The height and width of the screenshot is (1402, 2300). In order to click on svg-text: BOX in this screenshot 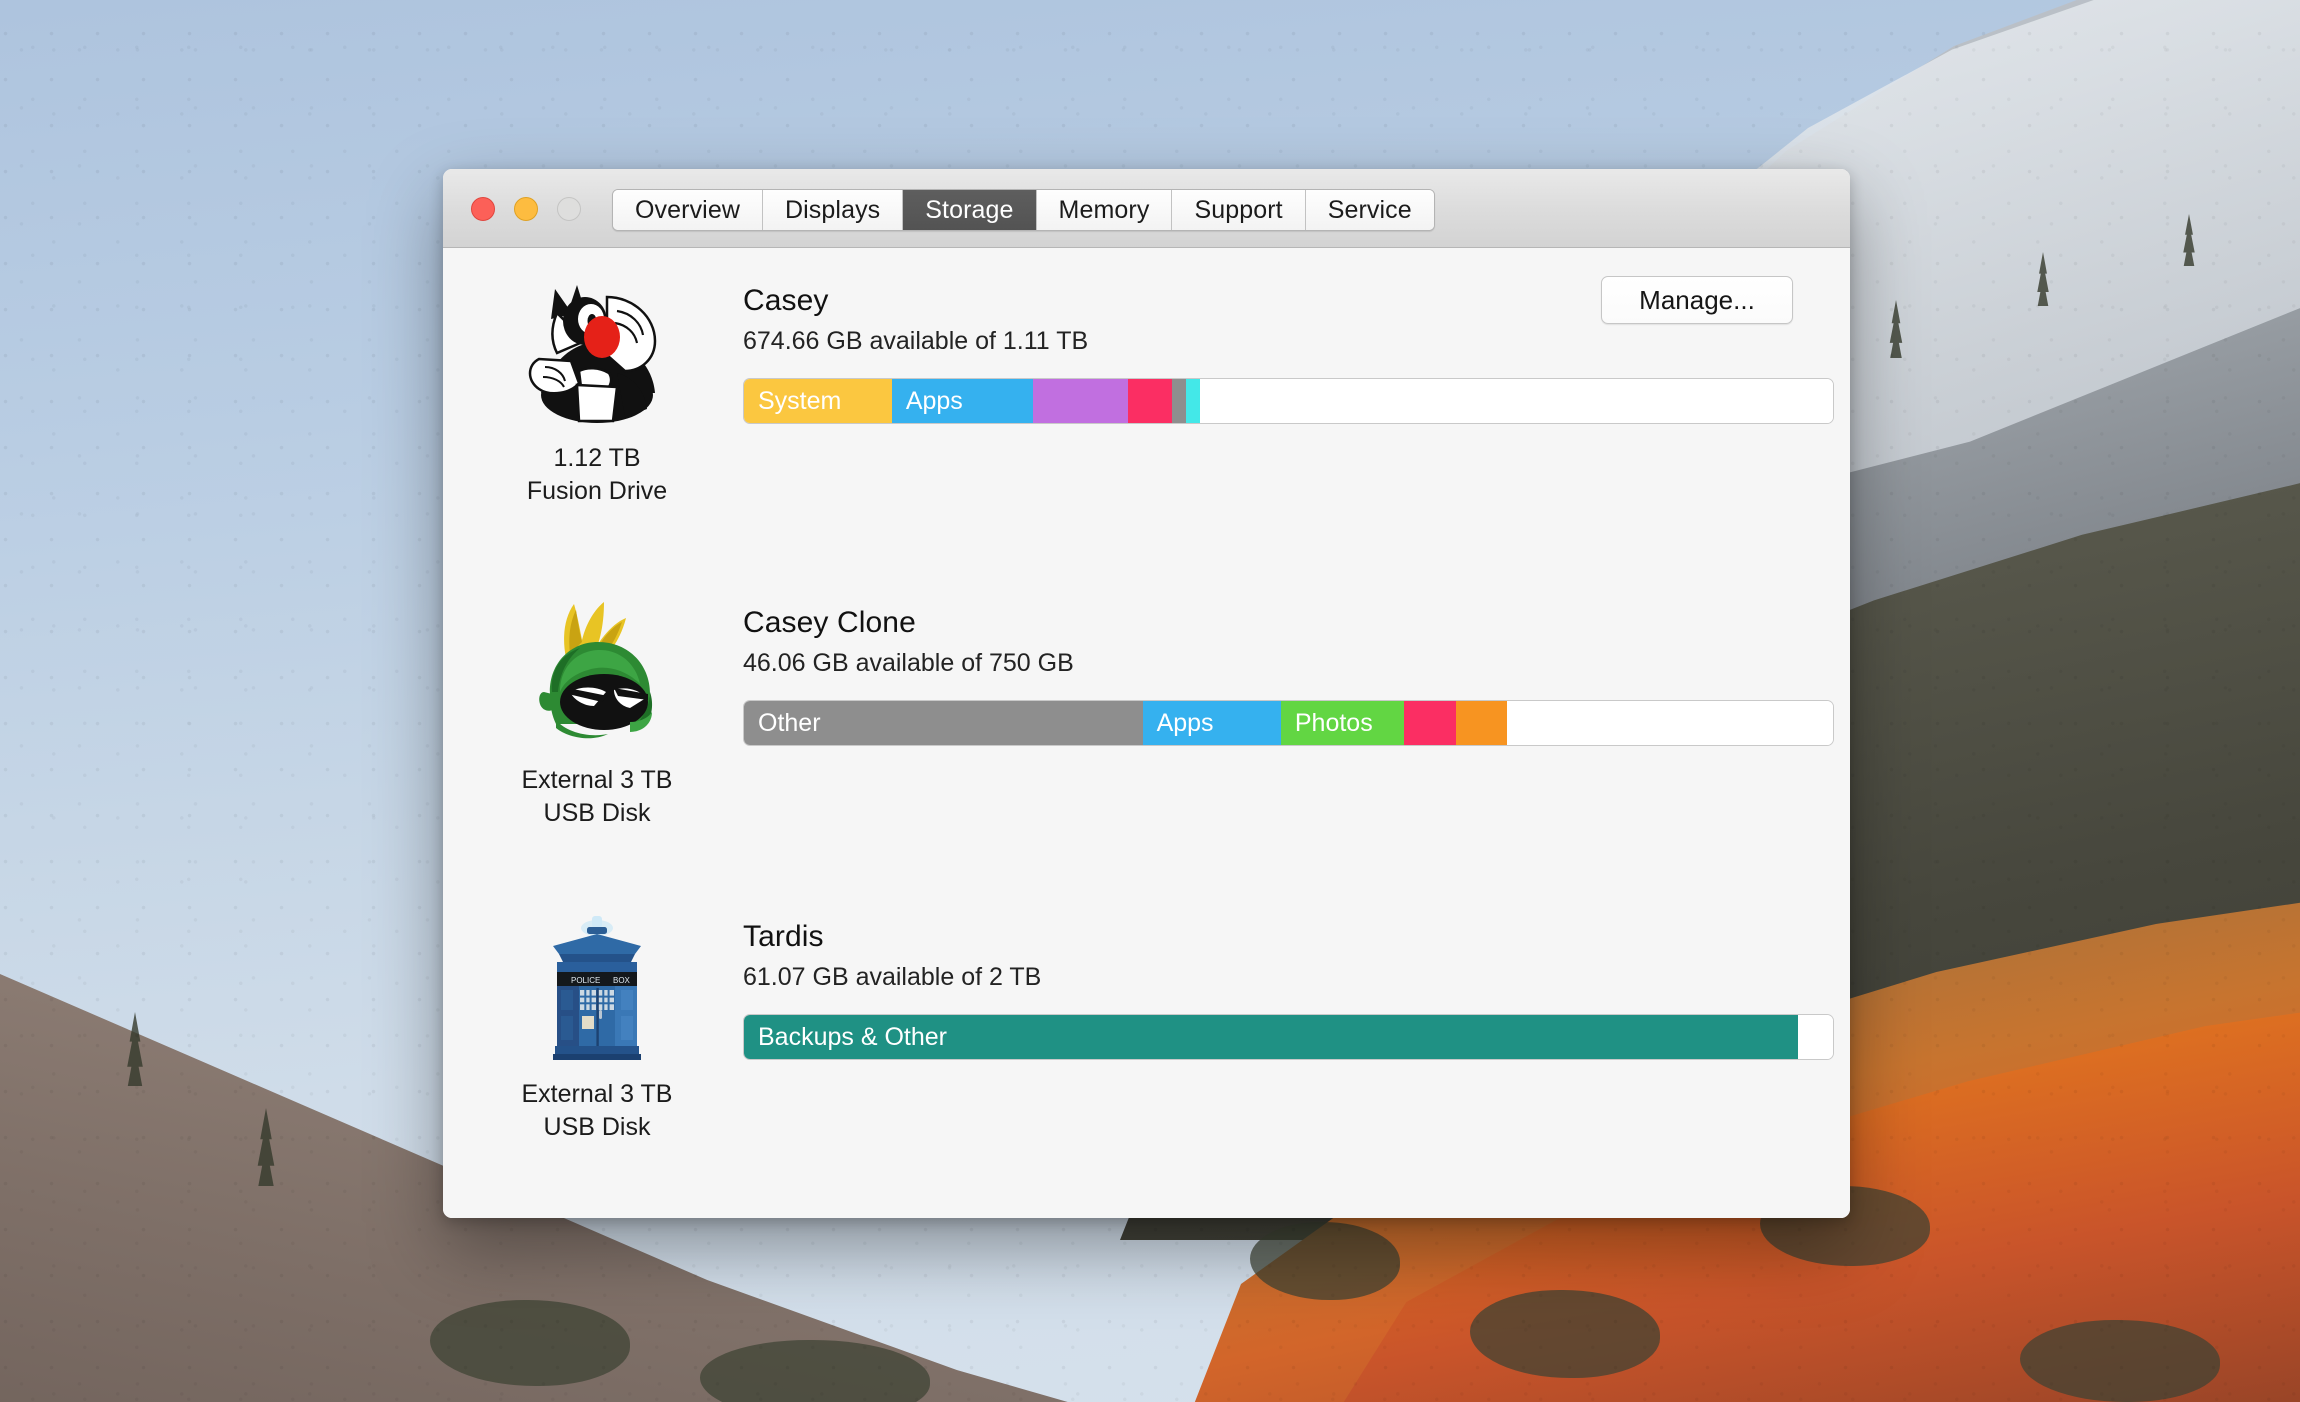, I will do `click(622, 980)`.